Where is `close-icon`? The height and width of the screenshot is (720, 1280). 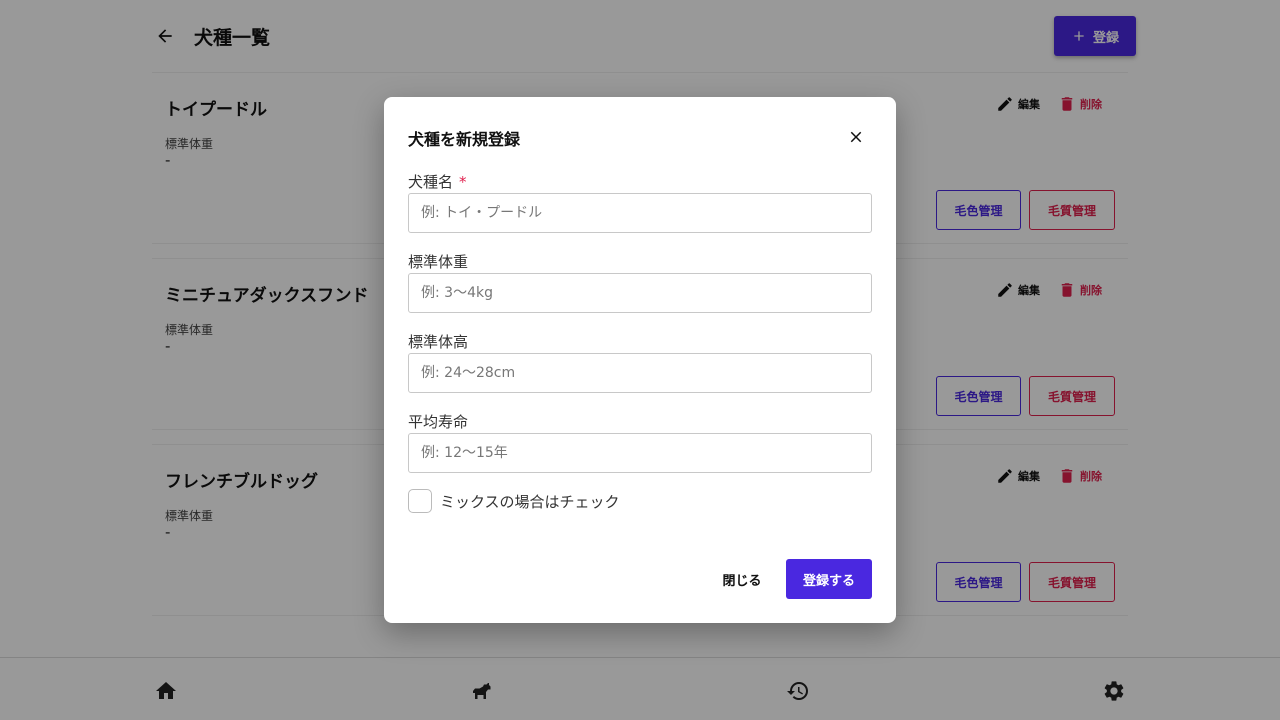
close-icon is located at coordinates (856, 137).